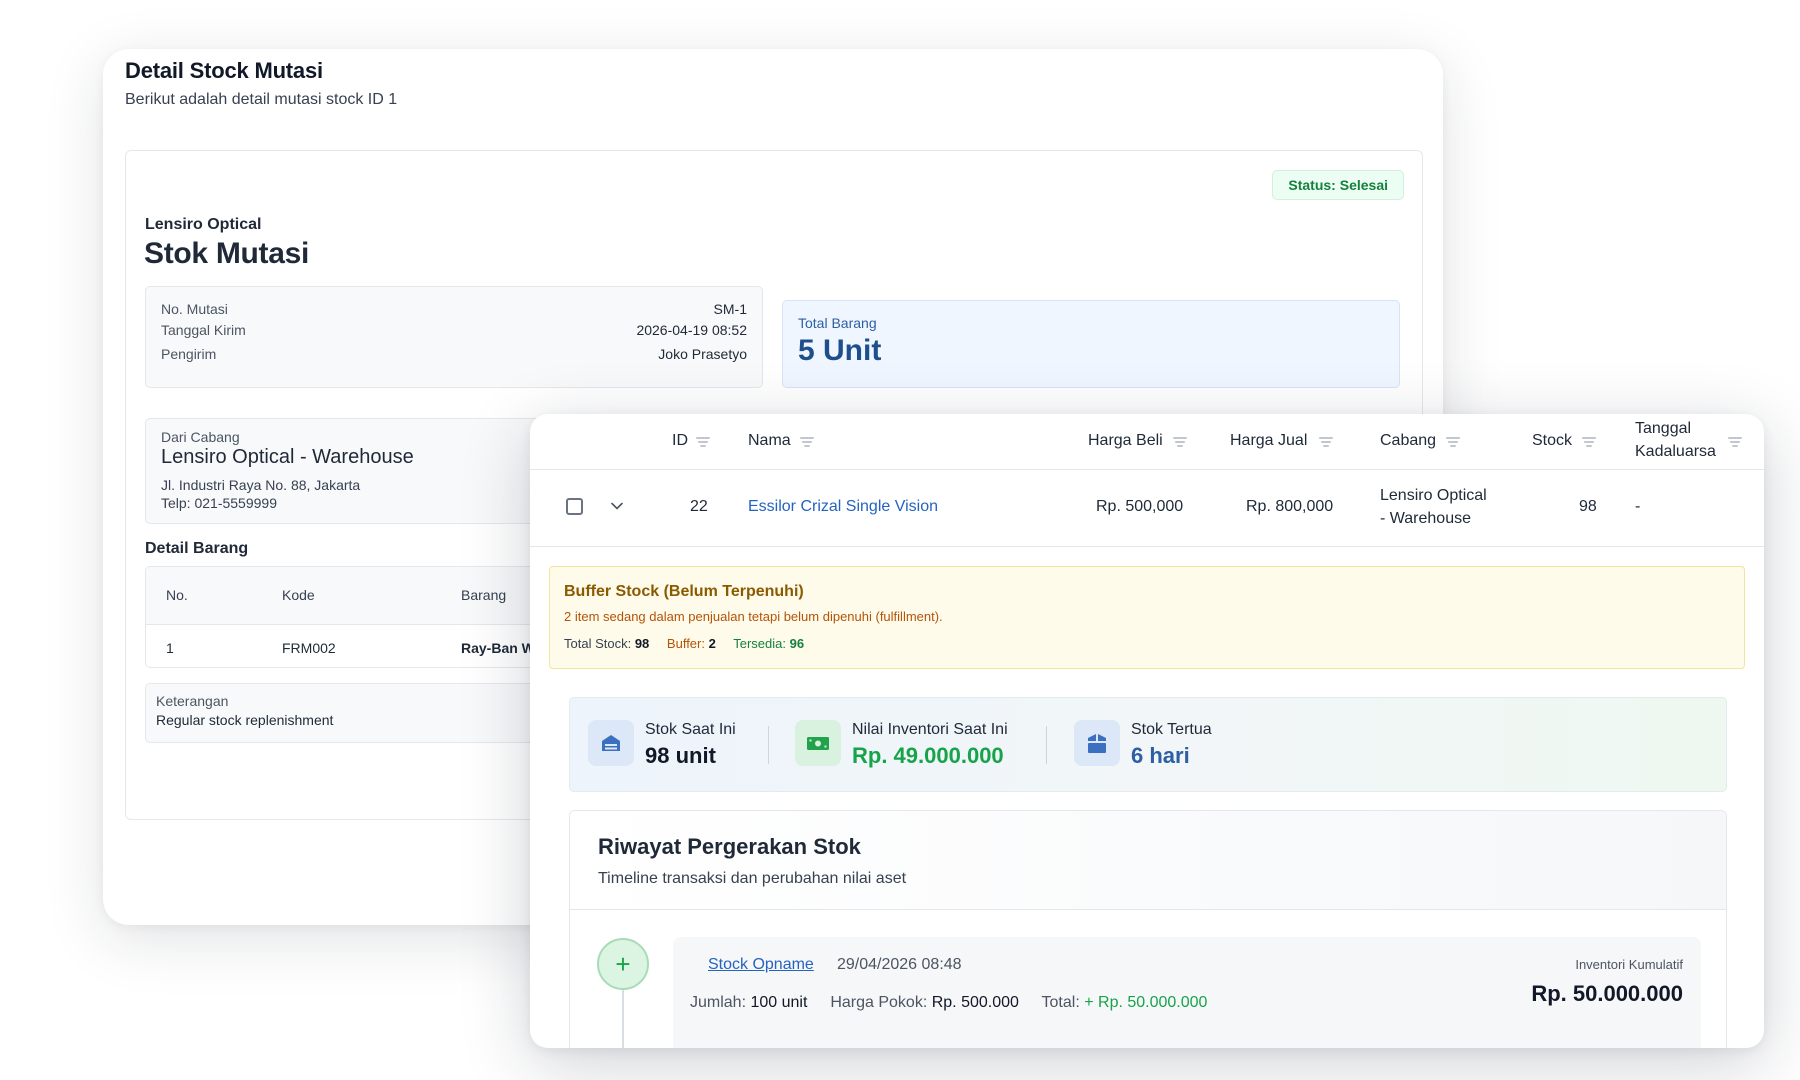 Image resolution: width=1800 pixels, height=1080 pixels. What do you see at coordinates (617, 506) in the screenshot?
I see `chevron-down-icon` at bounding box center [617, 506].